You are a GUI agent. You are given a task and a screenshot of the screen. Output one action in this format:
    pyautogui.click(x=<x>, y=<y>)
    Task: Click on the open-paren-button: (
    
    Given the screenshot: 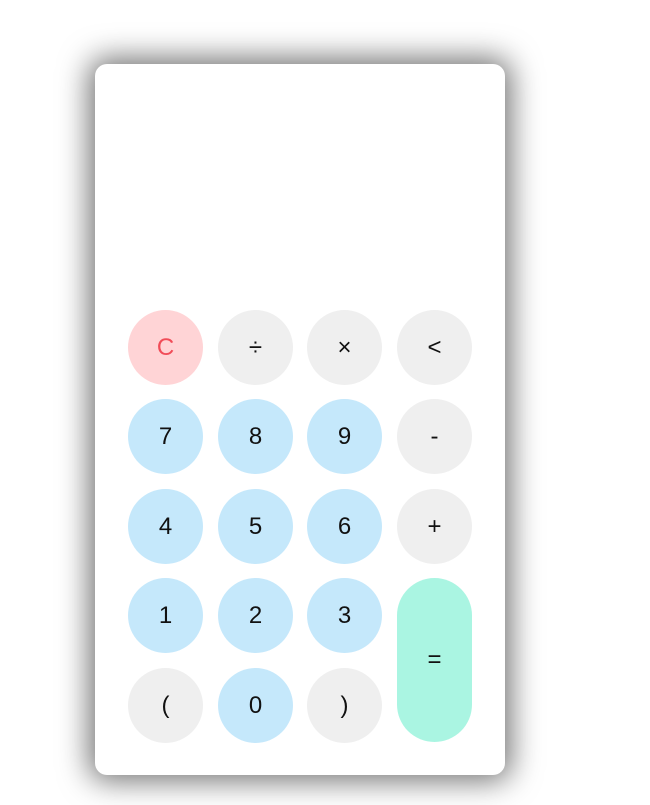 What is the action you would take?
    pyautogui.click(x=165, y=705)
    